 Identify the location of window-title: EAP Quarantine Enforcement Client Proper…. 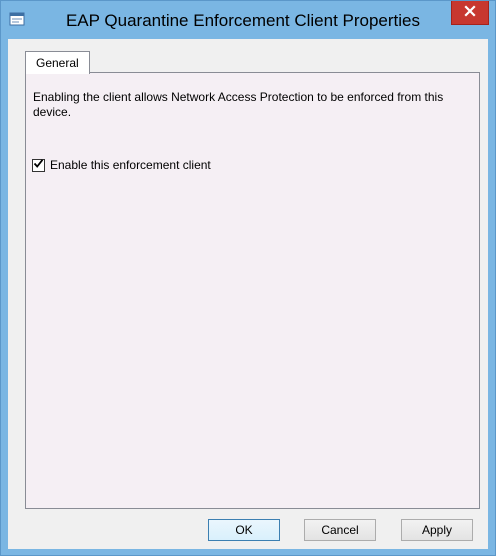
(243, 20).